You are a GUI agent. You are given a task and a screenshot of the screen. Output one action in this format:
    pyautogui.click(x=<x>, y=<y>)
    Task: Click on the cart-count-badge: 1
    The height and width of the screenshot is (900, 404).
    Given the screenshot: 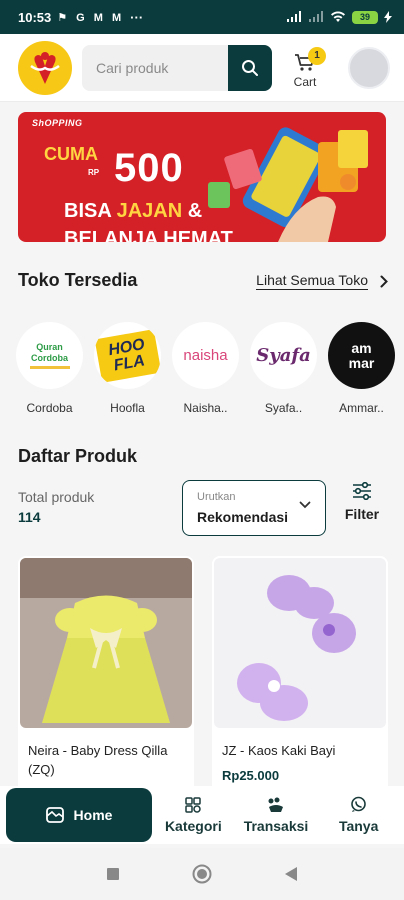 What is the action you would take?
    pyautogui.click(x=317, y=55)
    